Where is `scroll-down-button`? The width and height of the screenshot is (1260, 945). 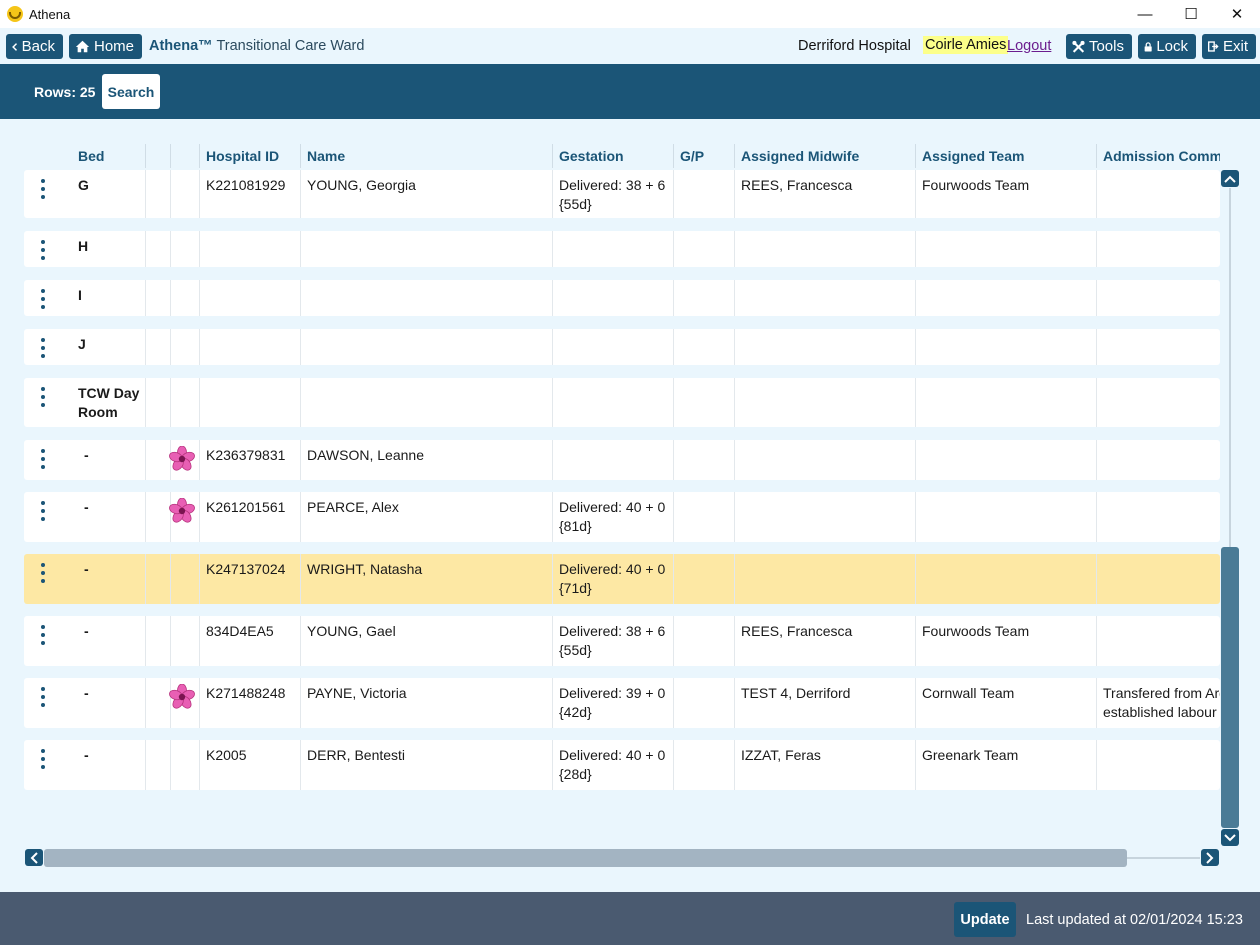
scroll-down-button is located at coordinates (1230, 837).